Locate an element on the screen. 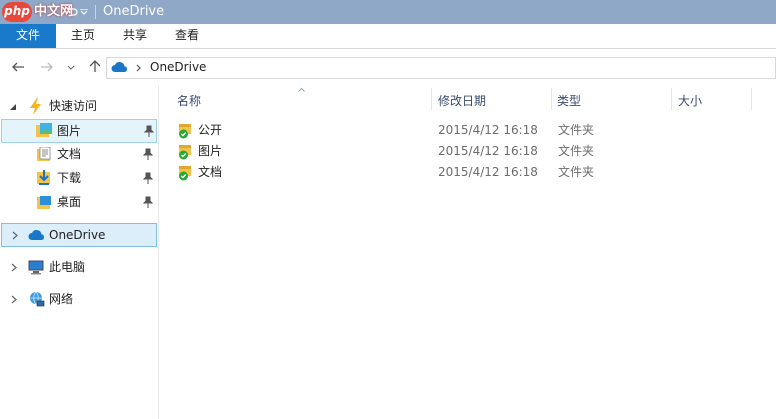  file-name: 文档 is located at coordinates (210, 172).